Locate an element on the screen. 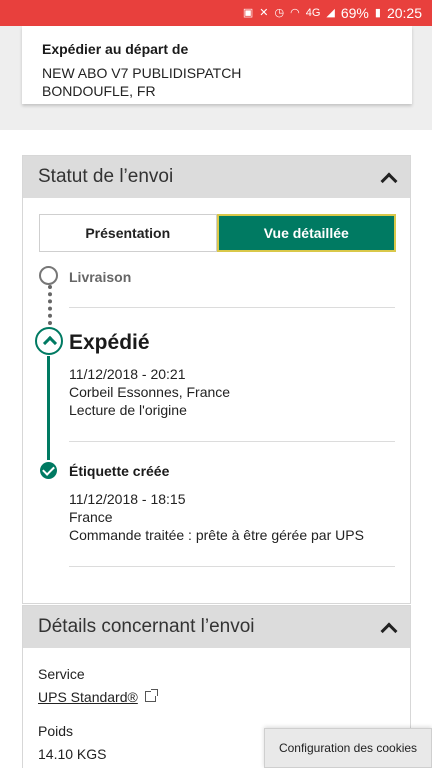 The width and height of the screenshot is (432, 768). timeline-event-delivery: Livraison is located at coordinates (232, 277).